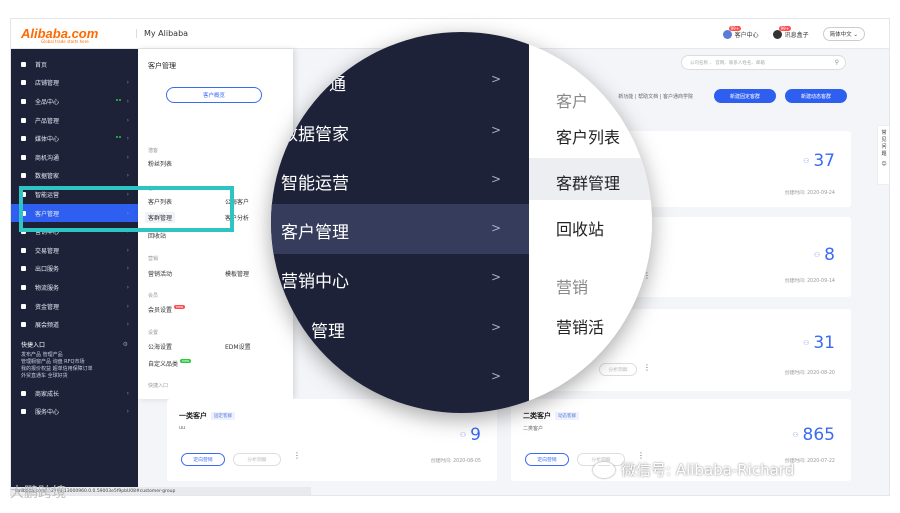 The height and width of the screenshot is (513, 900). Describe the element at coordinates (813, 435) in the screenshot. I see `group-count: ⚇ 865` at that location.